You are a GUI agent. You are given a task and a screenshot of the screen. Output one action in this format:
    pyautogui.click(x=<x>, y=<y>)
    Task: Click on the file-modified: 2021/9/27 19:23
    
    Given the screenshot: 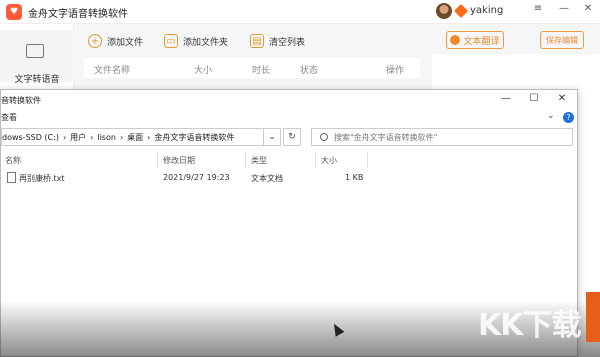 What is the action you would take?
    pyautogui.click(x=196, y=177)
    